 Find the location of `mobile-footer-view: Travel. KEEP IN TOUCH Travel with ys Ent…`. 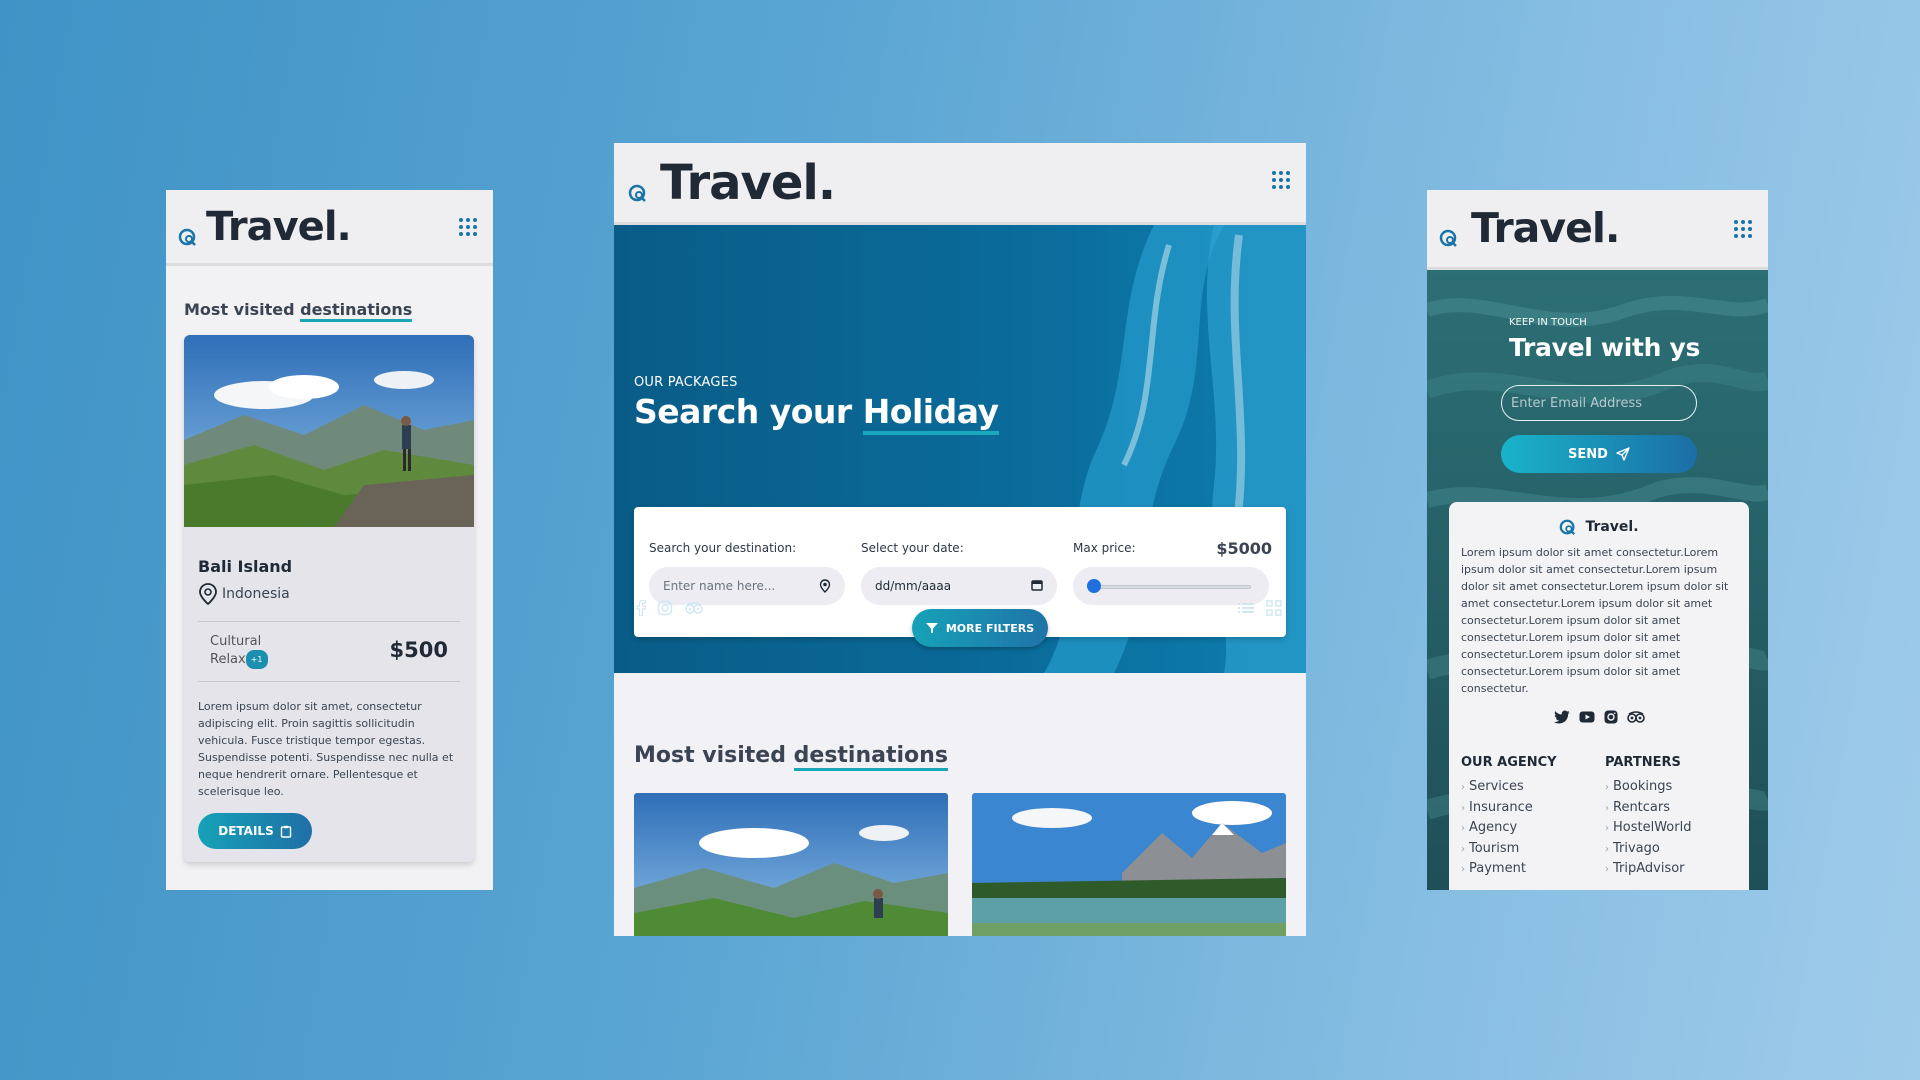

mobile-footer-view: Travel. KEEP IN TOUCH Travel with ys Ent… is located at coordinates (1597, 540).